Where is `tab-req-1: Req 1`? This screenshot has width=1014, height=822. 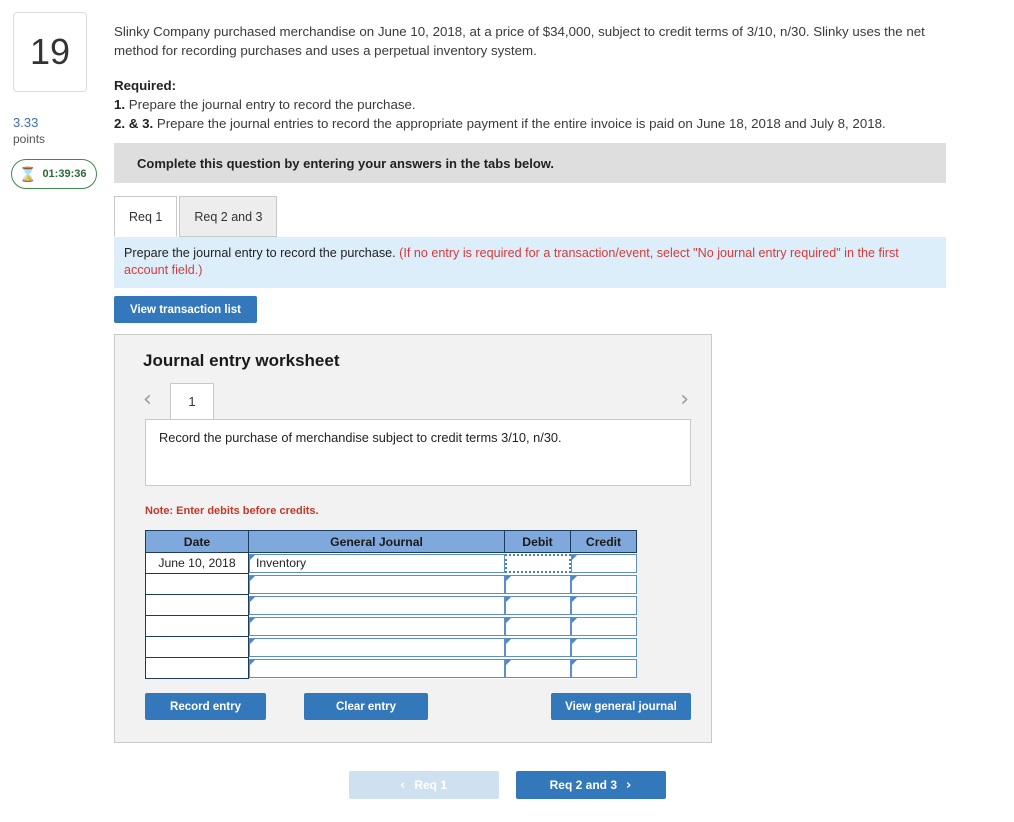
tab-req-1: Req 1 is located at coordinates (146, 216).